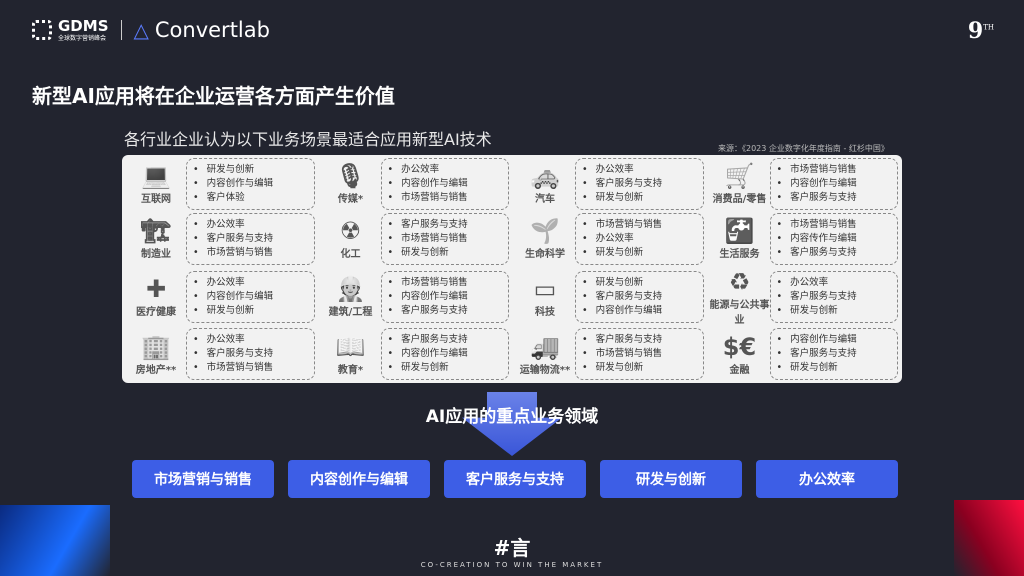  Describe the element at coordinates (739, 281) in the screenshot. I see `recycle-icon: ♻` at that location.